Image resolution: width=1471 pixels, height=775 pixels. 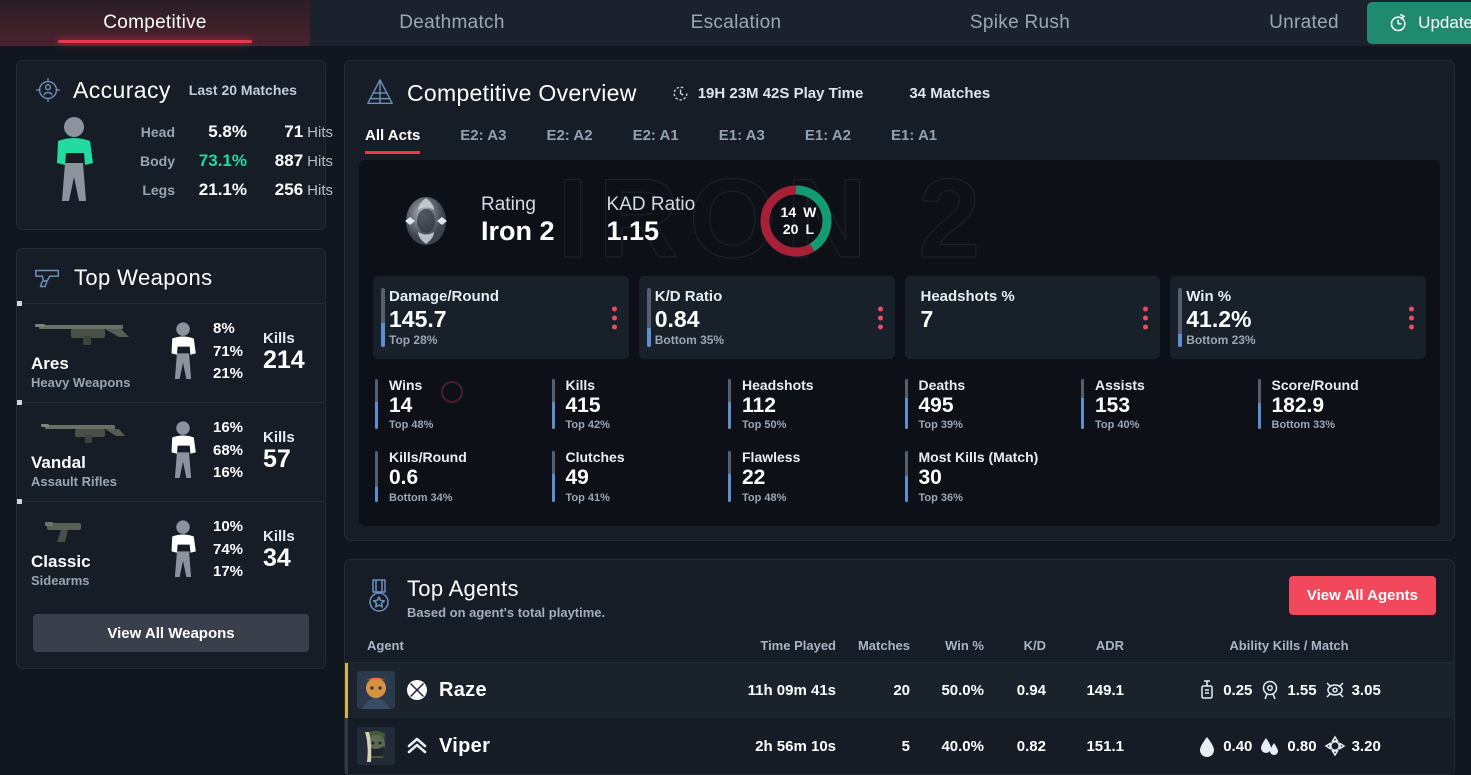 I want to click on stat-value: 415, so click(x=583, y=406).